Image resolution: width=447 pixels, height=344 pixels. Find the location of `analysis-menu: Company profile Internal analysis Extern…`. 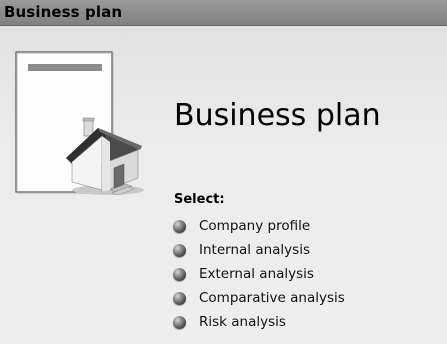

analysis-menu: Company profile Internal analysis Extern… is located at coordinates (259, 274).